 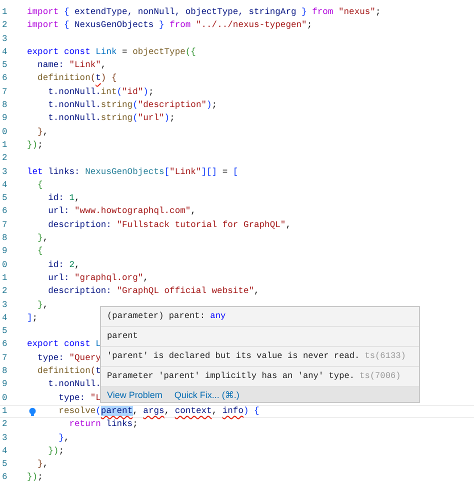 What do you see at coordinates (63, 199) in the screenshot?
I see `code-line: id: 1,` at bounding box center [63, 199].